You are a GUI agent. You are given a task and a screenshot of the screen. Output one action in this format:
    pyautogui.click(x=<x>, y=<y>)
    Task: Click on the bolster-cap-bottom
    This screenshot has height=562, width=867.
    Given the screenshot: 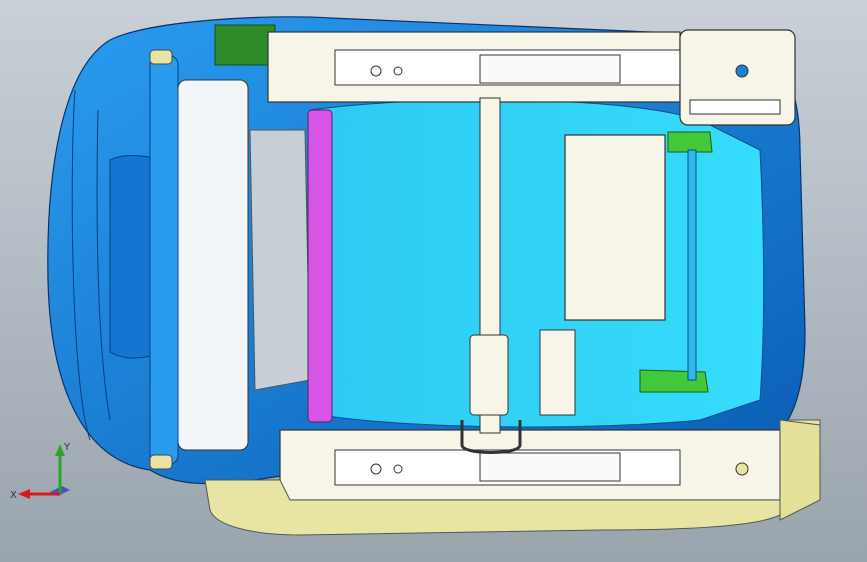 What is the action you would take?
    pyautogui.click(x=161, y=462)
    